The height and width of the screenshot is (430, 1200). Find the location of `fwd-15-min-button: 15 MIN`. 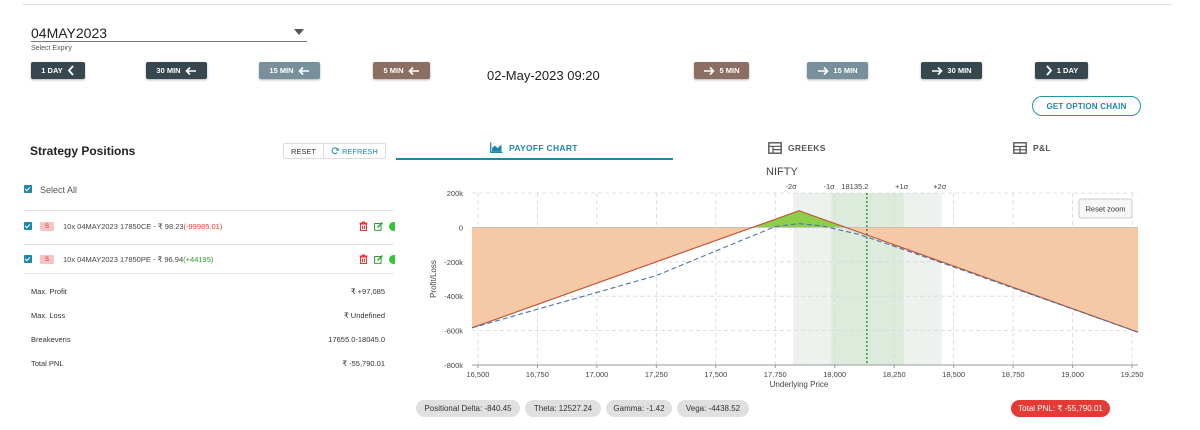

fwd-15-min-button: 15 MIN is located at coordinates (837, 70).